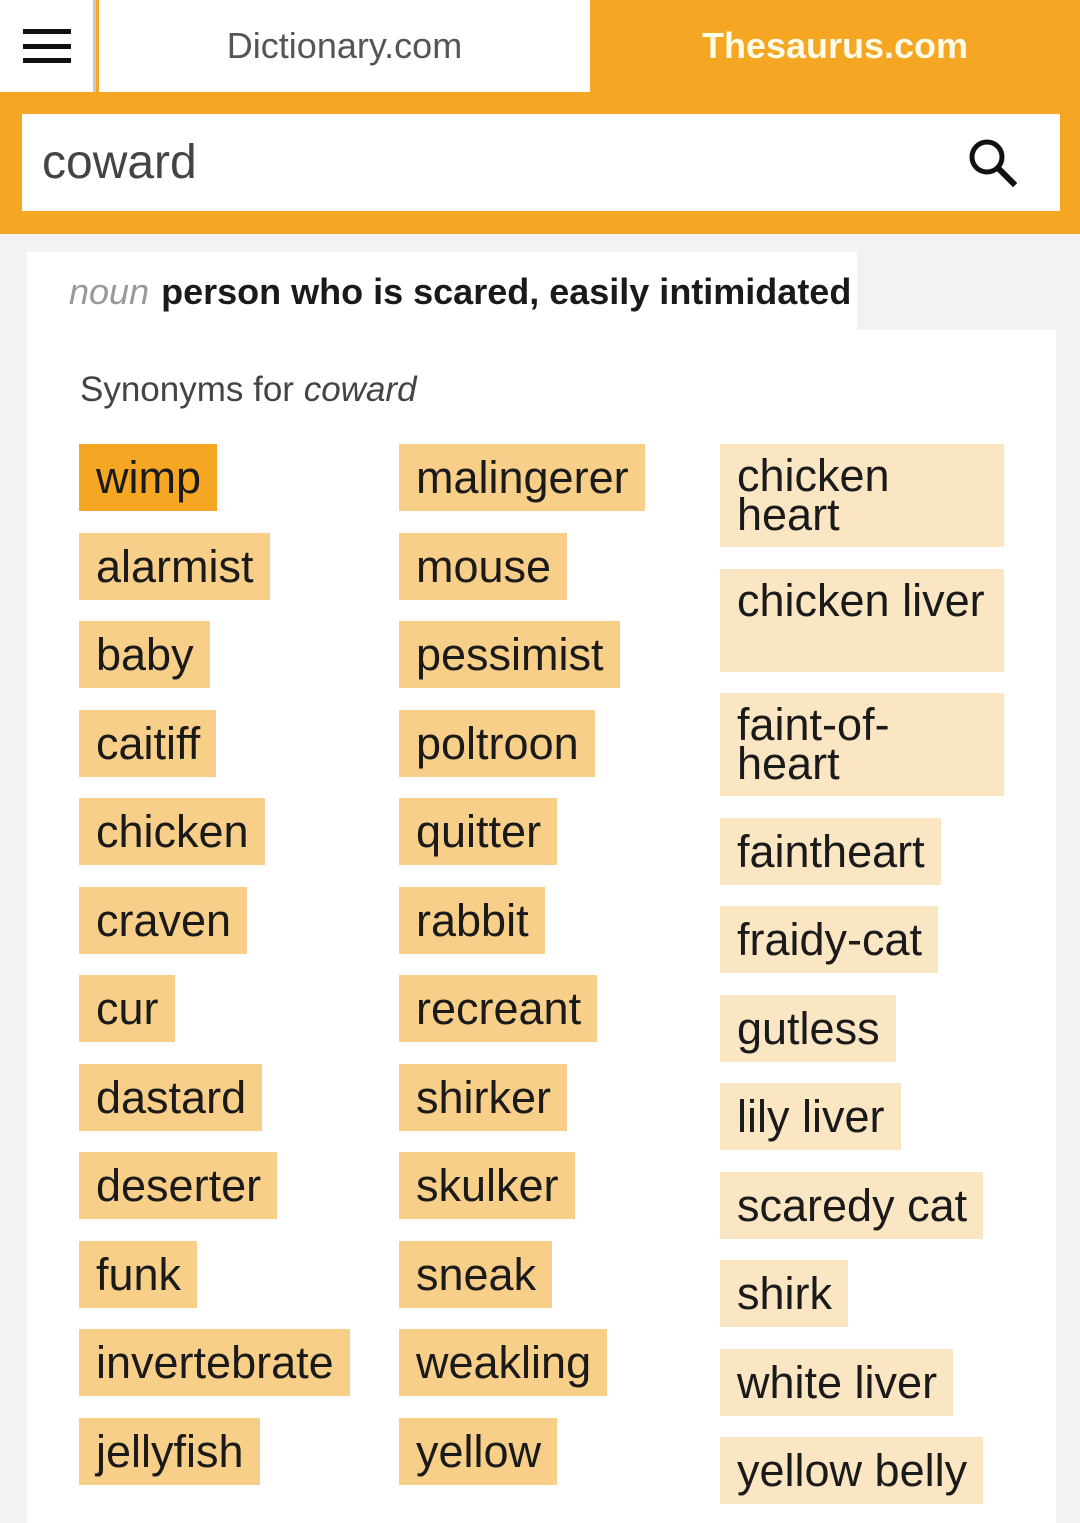 Image resolution: width=1080 pixels, height=1523 pixels. I want to click on synonym-tag: mouse, so click(483, 566).